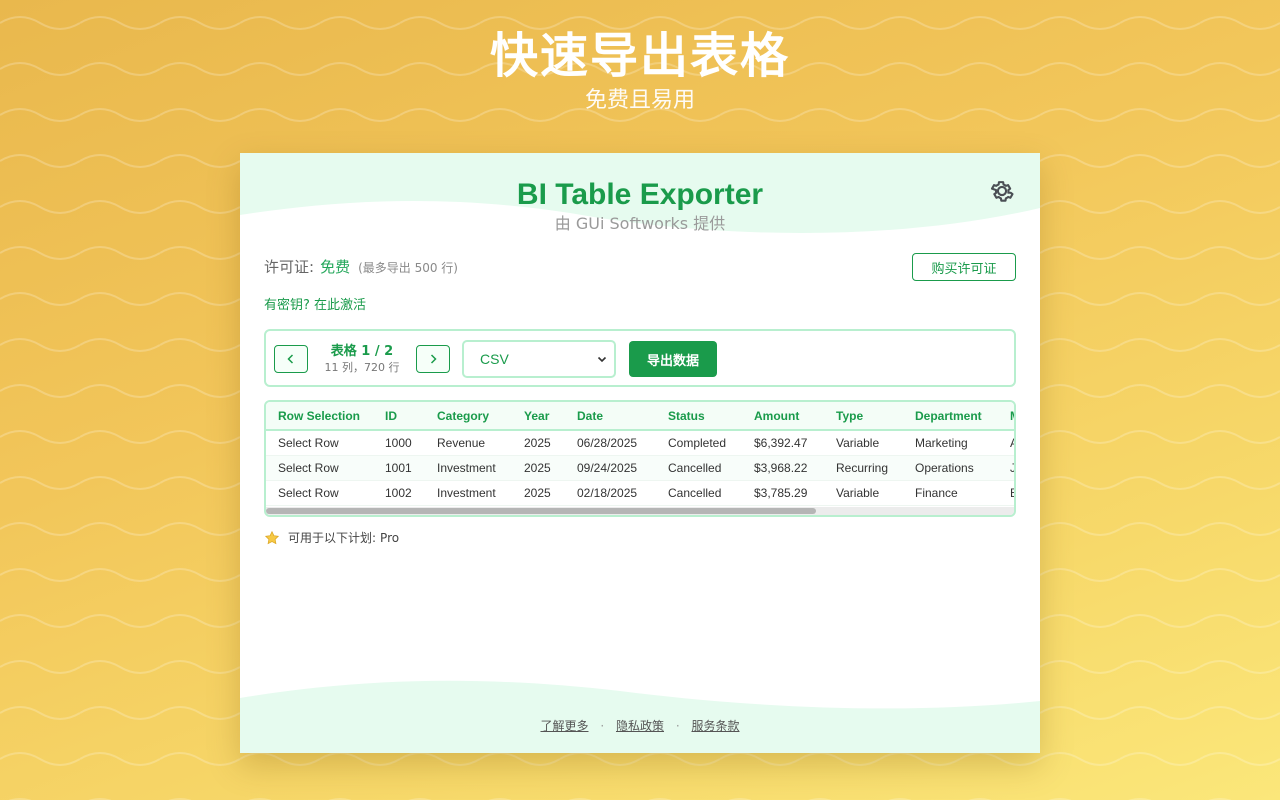 The height and width of the screenshot is (800, 1280). What do you see at coordinates (639, 56) in the screenshot?
I see `hero-title: 快速导出表格` at bounding box center [639, 56].